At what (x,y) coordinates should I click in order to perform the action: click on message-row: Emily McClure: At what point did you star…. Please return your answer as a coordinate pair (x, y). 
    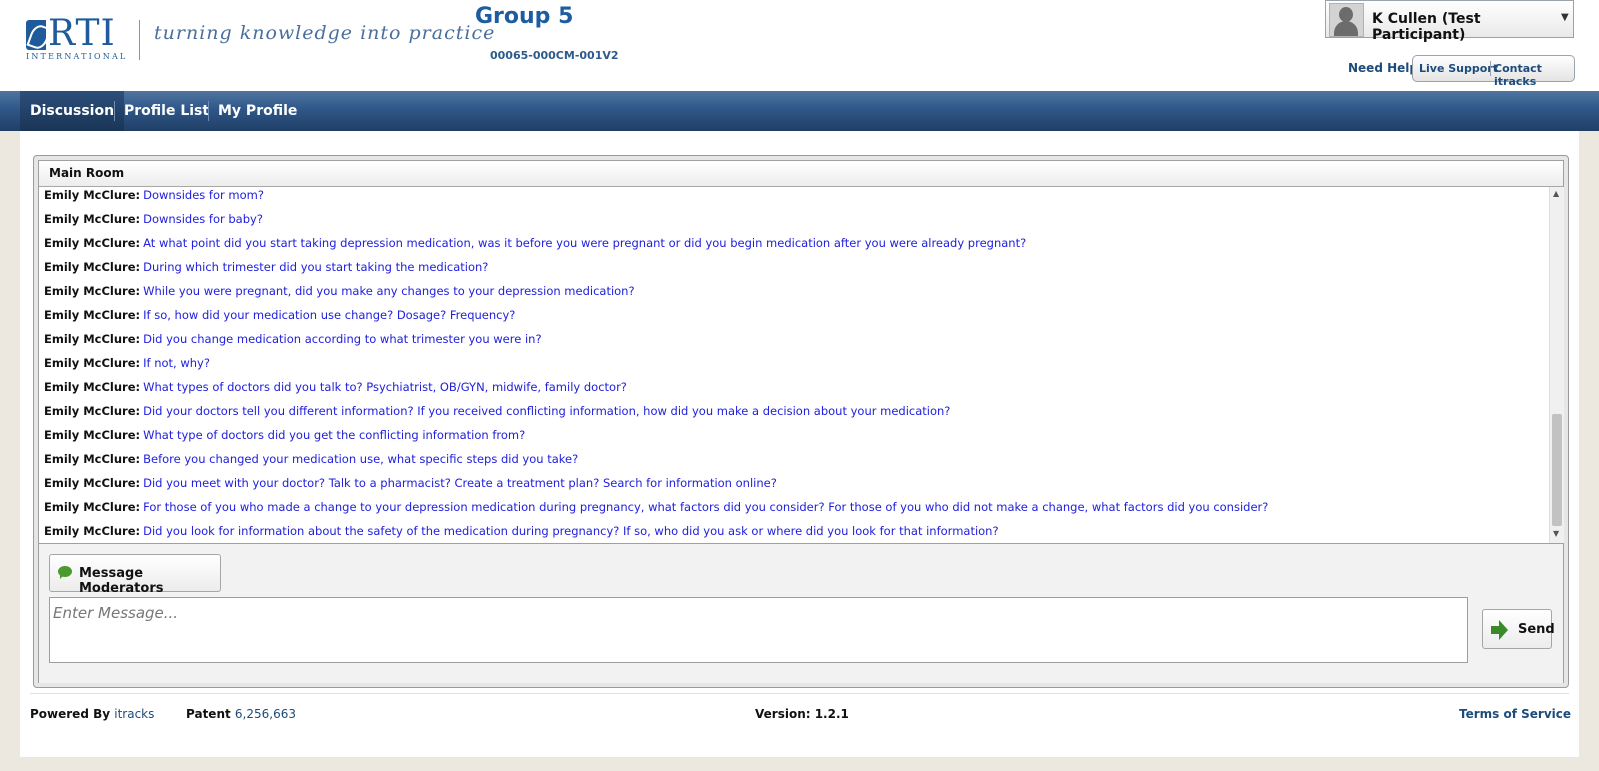
    Looking at the image, I should click on (535, 243).